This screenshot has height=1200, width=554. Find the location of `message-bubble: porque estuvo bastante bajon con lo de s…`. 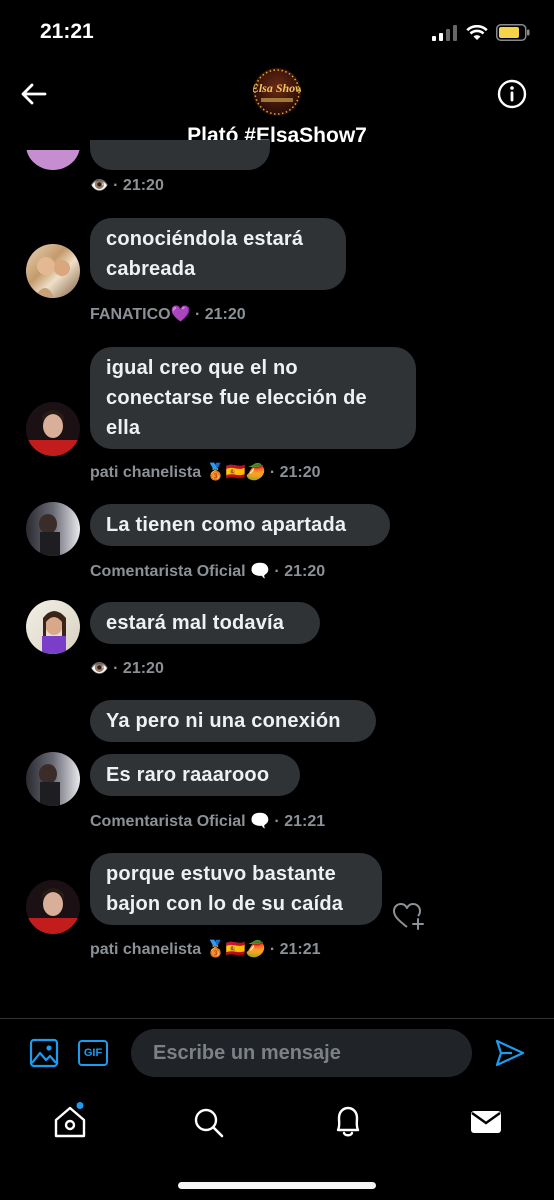

message-bubble: porque estuvo bastante bajon con lo de s… is located at coordinates (236, 889).